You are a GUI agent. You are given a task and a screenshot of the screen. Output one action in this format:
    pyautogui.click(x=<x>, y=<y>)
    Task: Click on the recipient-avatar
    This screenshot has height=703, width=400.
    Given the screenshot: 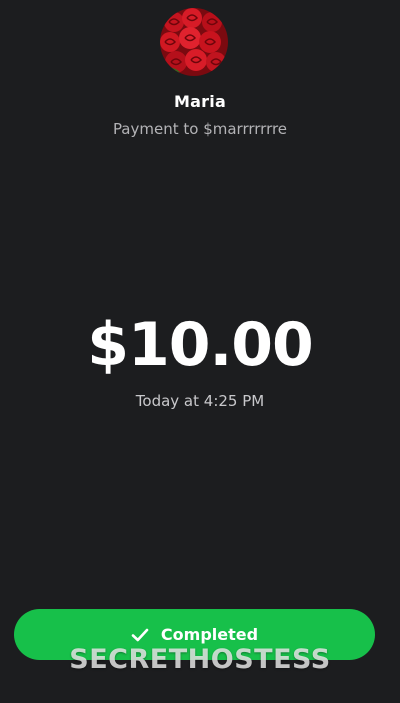 What is the action you would take?
    pyautogui.click(x=194, y=42)
    